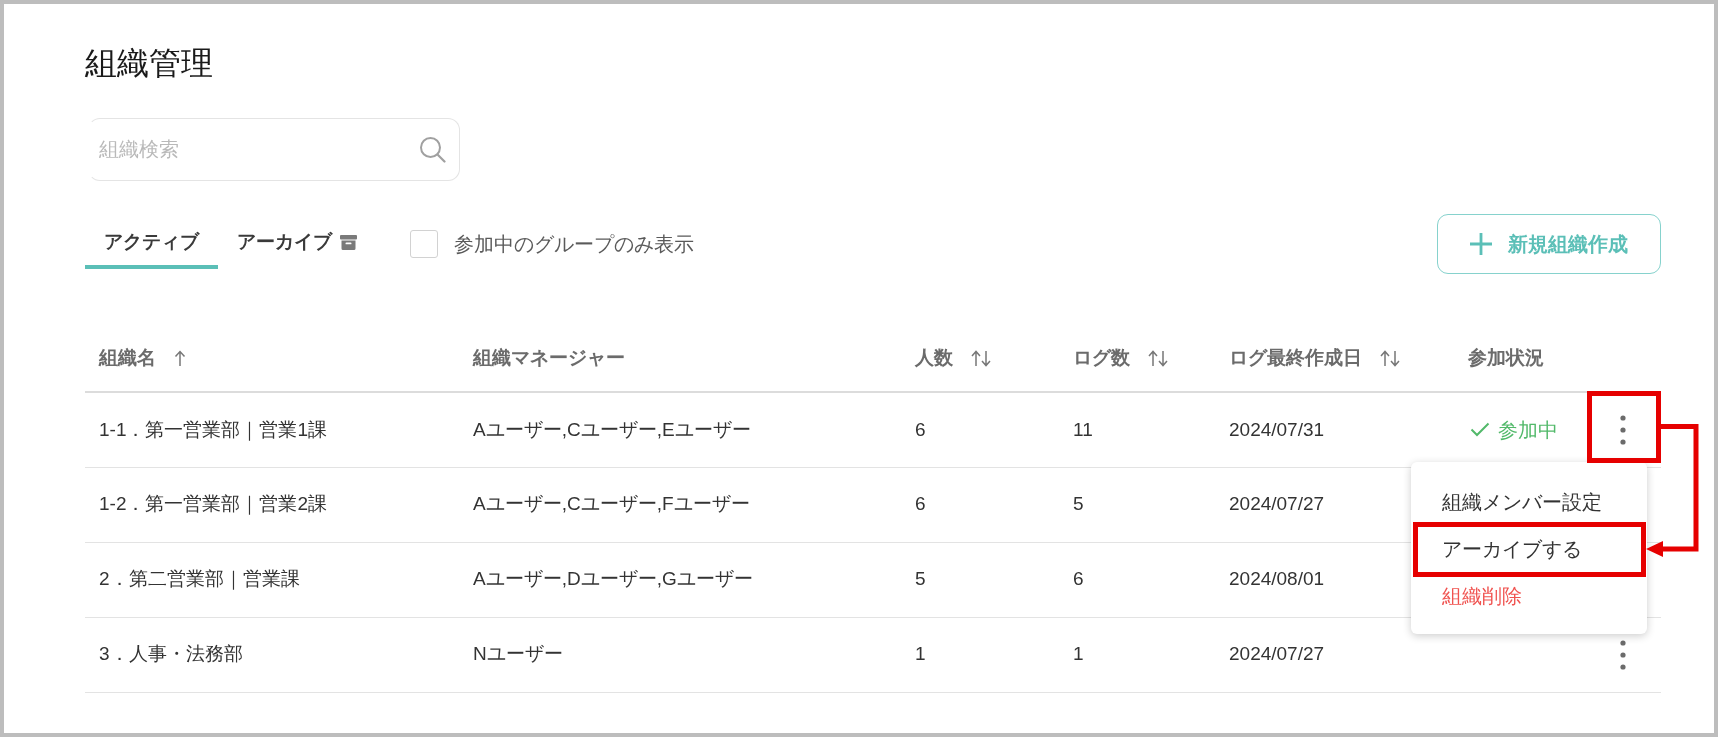 This screenshot has width=1718, height=737. Describe the element at coordinates (272, 504) in the screenshot. I see `table-cell: 1-2．第一営業部｜営業2課` at that location.